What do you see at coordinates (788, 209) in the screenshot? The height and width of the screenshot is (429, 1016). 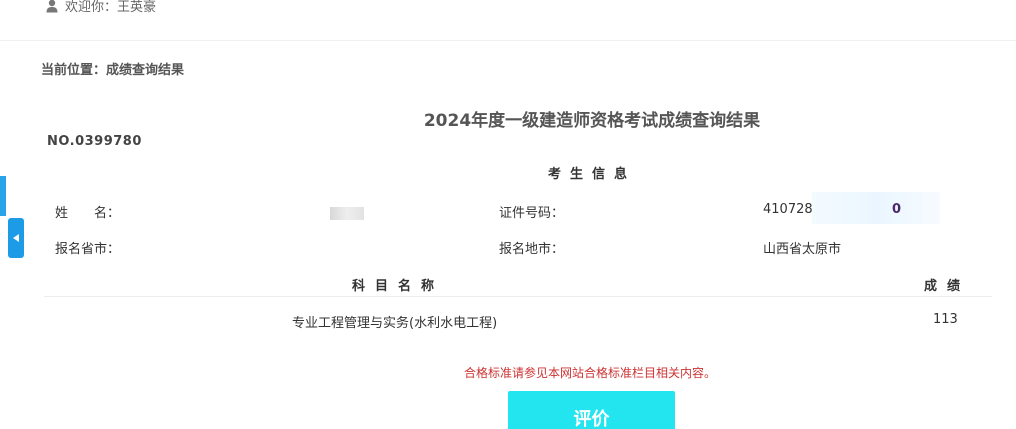 I see `id-number-value: 410728` at bounding box center [788, 209].